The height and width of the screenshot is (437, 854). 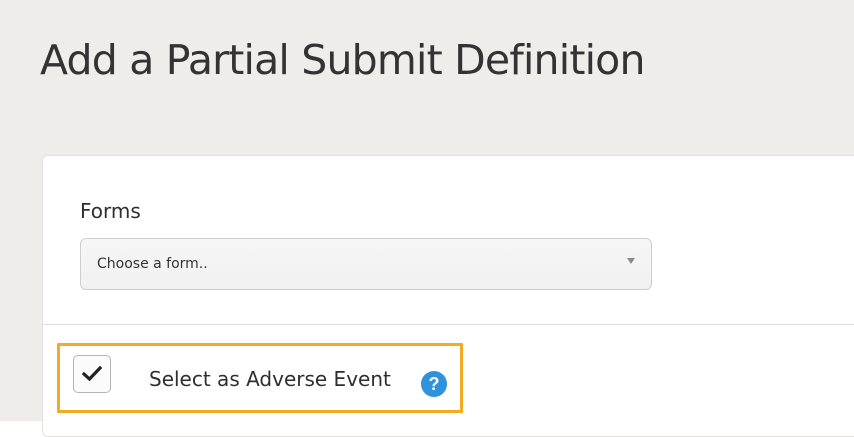 What do you see at coordinates (152, 264) in the screenshot?
I see `forms-select-value: Choose a form..` at bounding box center [152, 264].